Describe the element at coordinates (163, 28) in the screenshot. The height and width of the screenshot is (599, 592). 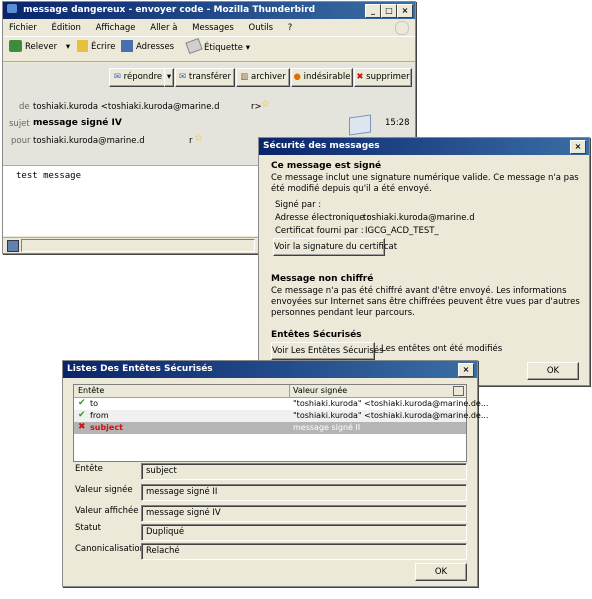
I see `menu-aller: Aller à` at that location.